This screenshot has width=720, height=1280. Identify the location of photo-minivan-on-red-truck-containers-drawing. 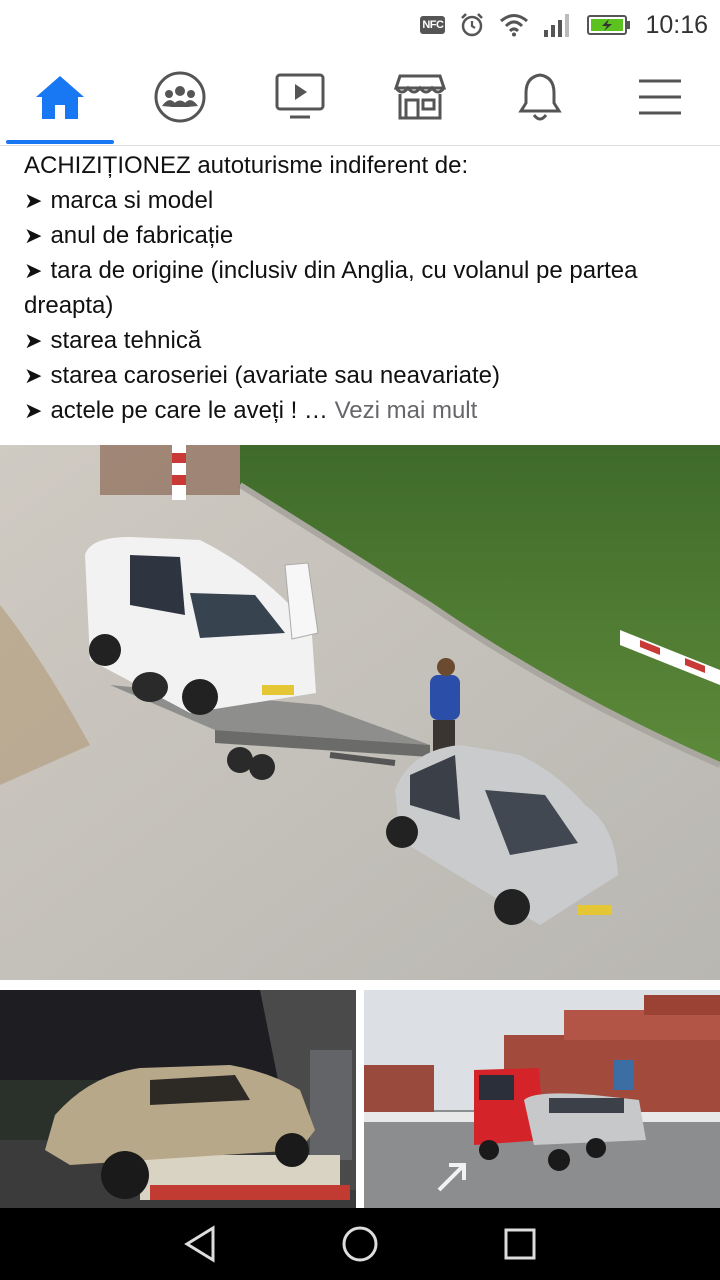
(542, 1099).